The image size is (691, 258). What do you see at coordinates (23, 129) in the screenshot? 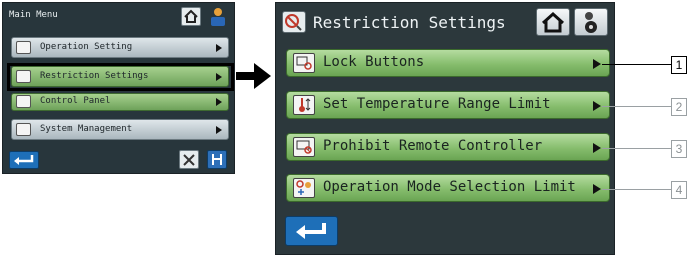
I see `system-management-icon` at bounding box center [23, 129].